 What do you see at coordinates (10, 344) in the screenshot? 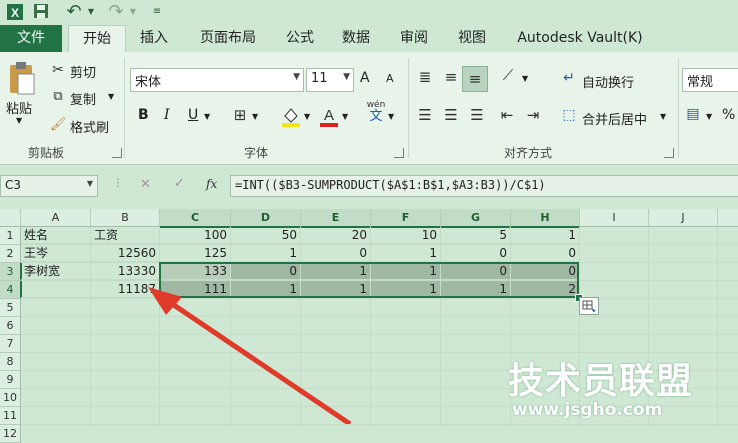
I see `row-header: 7` at bounding box center [10, 344].